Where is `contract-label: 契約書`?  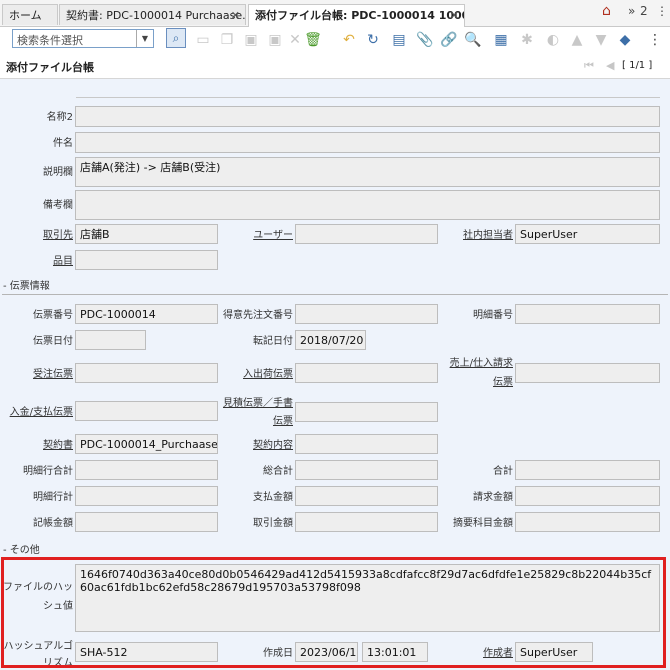
contract-label: 契約書 is located at coordinates (36, 445).